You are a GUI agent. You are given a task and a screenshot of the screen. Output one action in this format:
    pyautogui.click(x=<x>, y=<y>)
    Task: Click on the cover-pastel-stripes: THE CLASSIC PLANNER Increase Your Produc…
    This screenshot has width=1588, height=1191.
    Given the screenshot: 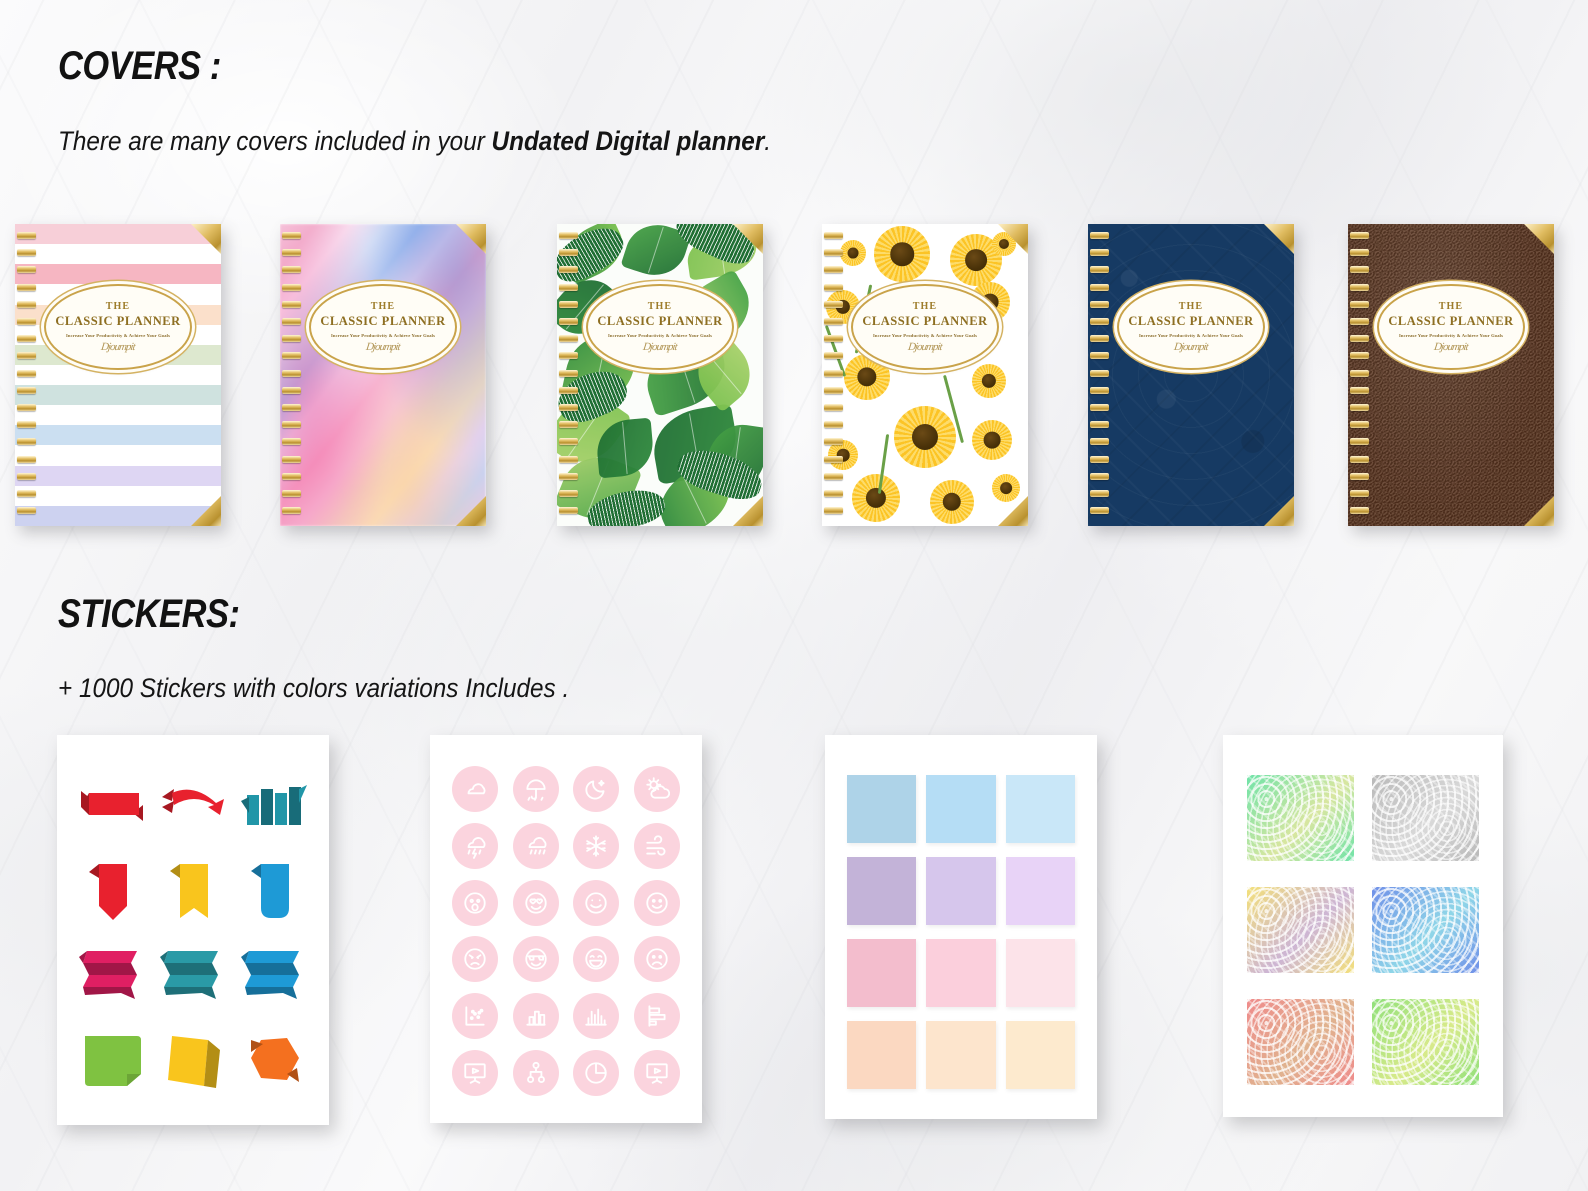 What is the action you would take?
    pyautogui.click(x=118, y=375)
    